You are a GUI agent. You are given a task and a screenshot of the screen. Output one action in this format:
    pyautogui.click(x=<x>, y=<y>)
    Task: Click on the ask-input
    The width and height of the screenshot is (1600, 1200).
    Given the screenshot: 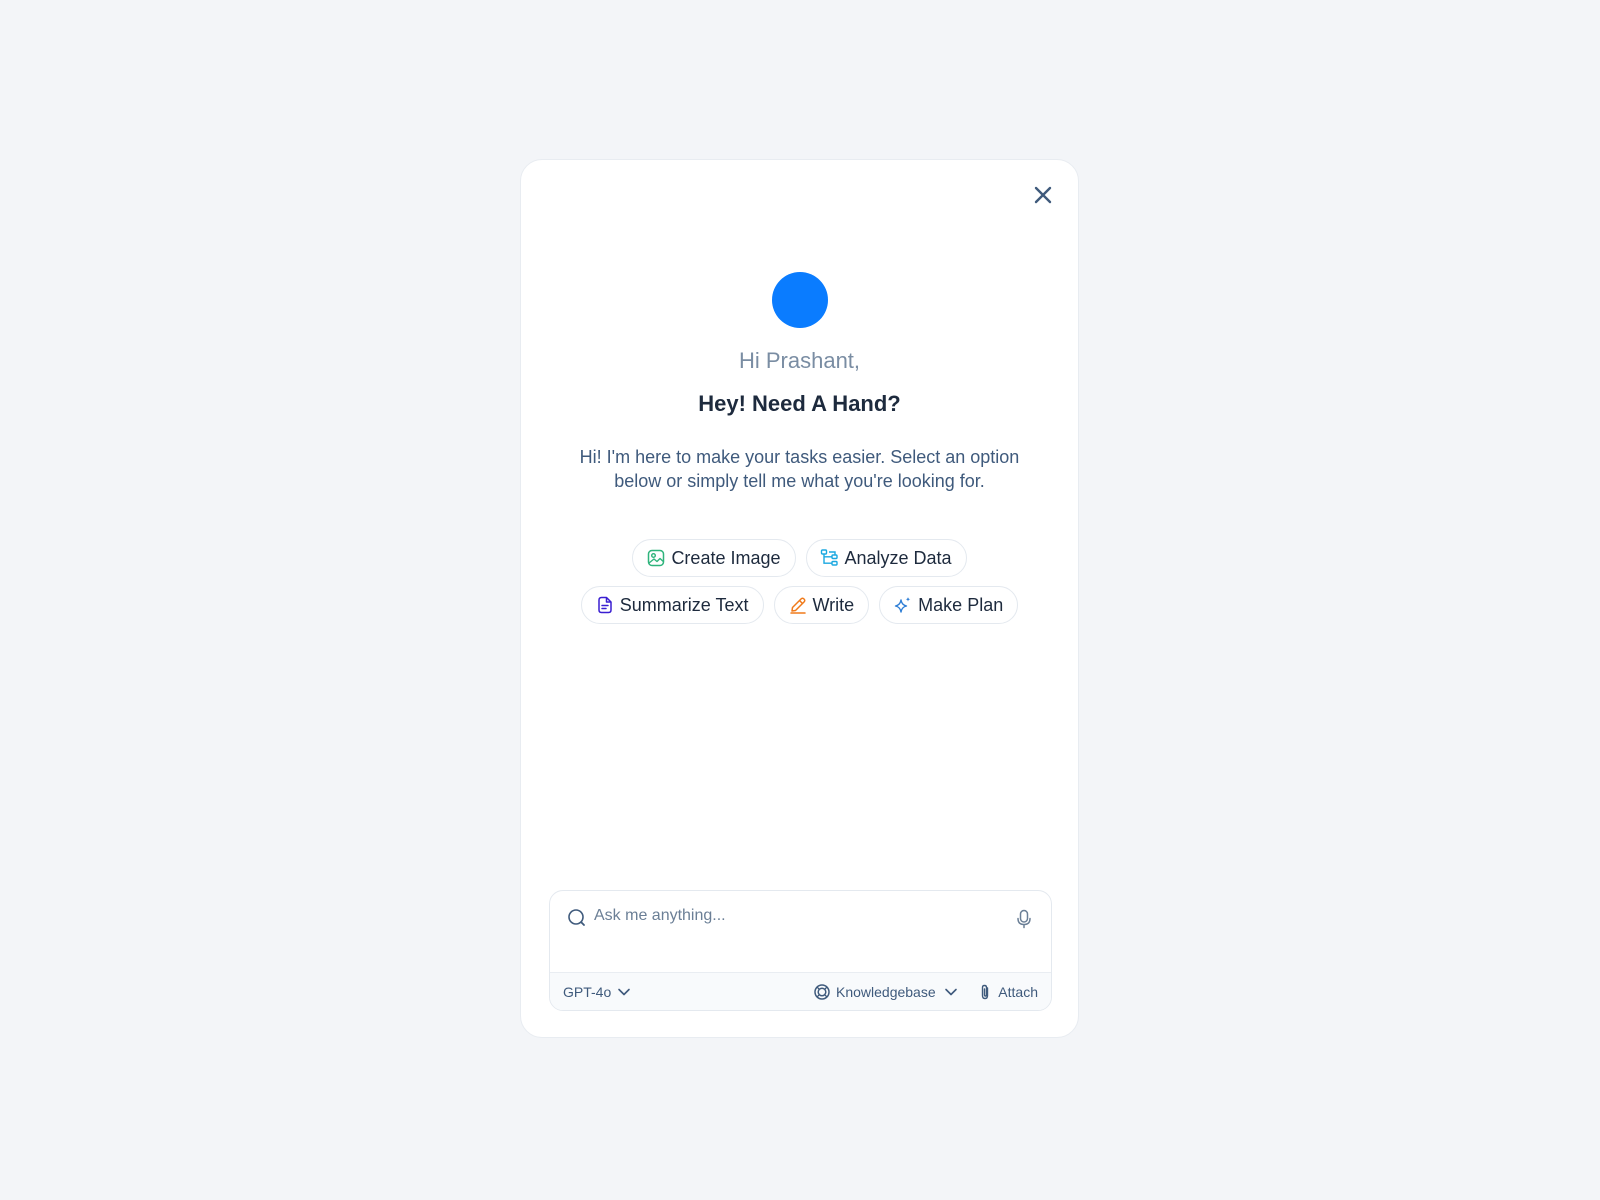 What is the action you would take?
    pyautogui.click(x=794, y=916)
    